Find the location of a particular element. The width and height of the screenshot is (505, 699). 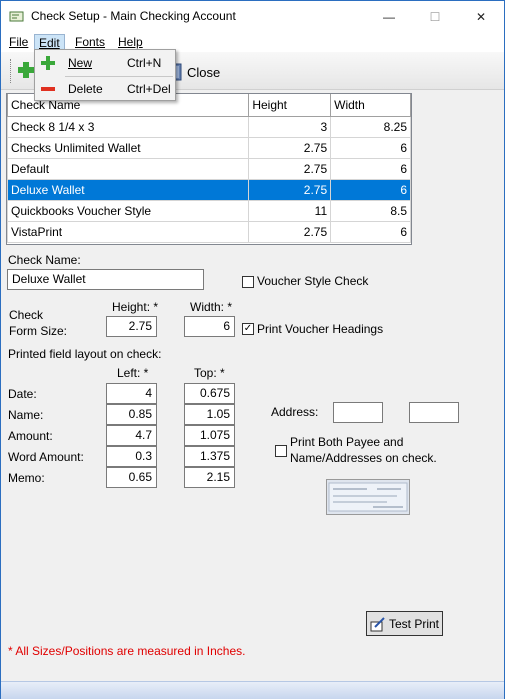

form-height-field: 2.75 is located at coordinates (131, 326).